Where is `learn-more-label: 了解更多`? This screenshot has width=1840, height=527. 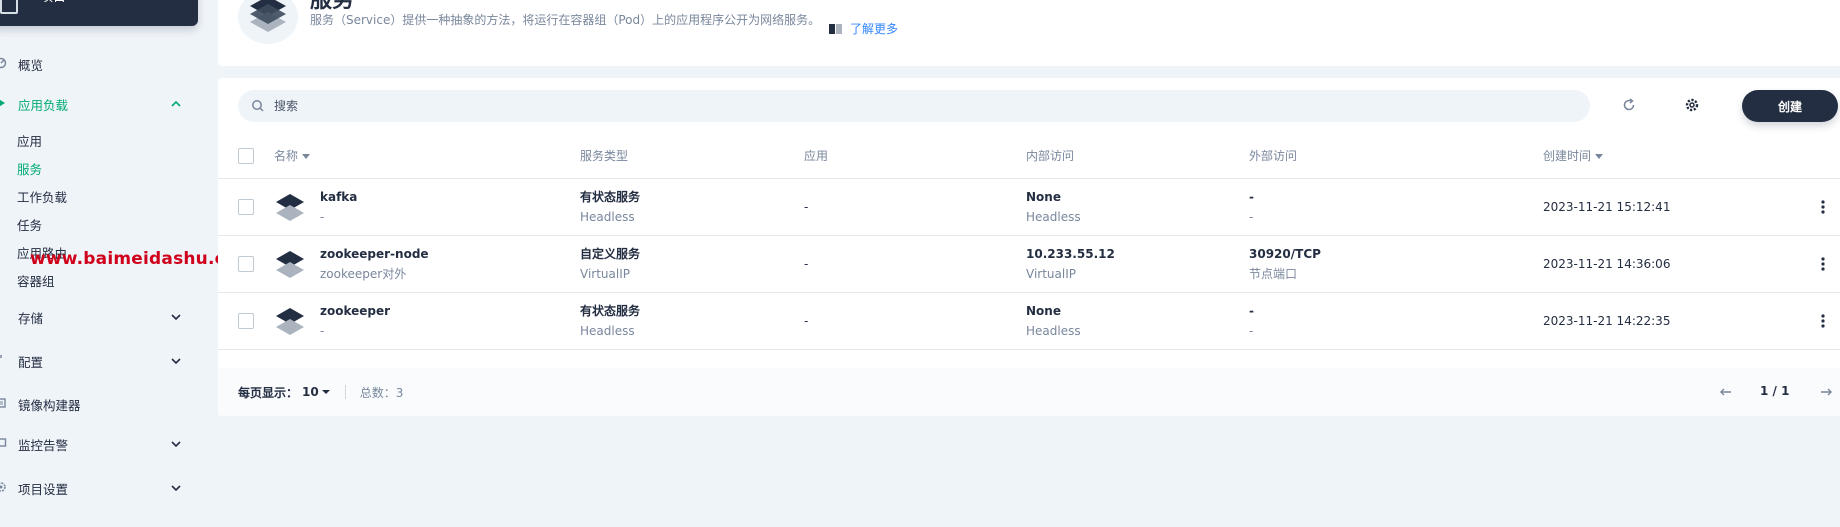
learn-more-label: 了解更多 is located at coordinates (874, 29).